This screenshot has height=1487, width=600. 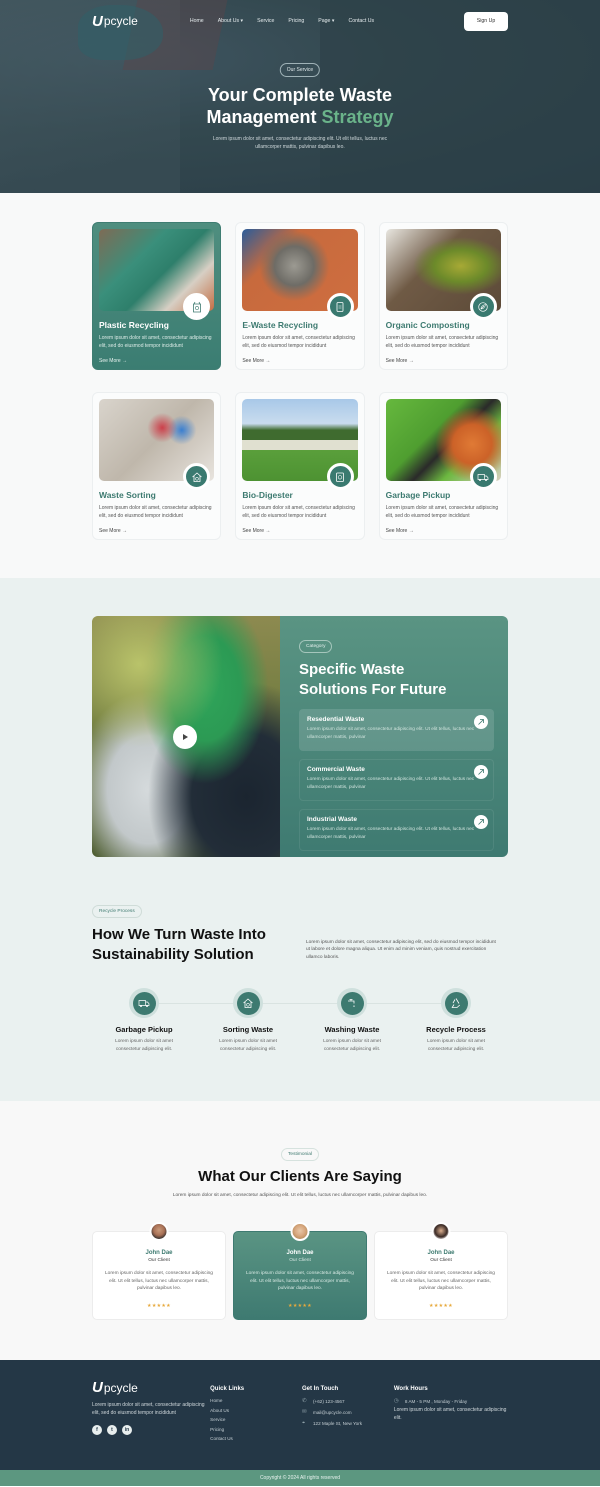 I want to click on footer-link-home: Home, so click(x=256, y=1401).